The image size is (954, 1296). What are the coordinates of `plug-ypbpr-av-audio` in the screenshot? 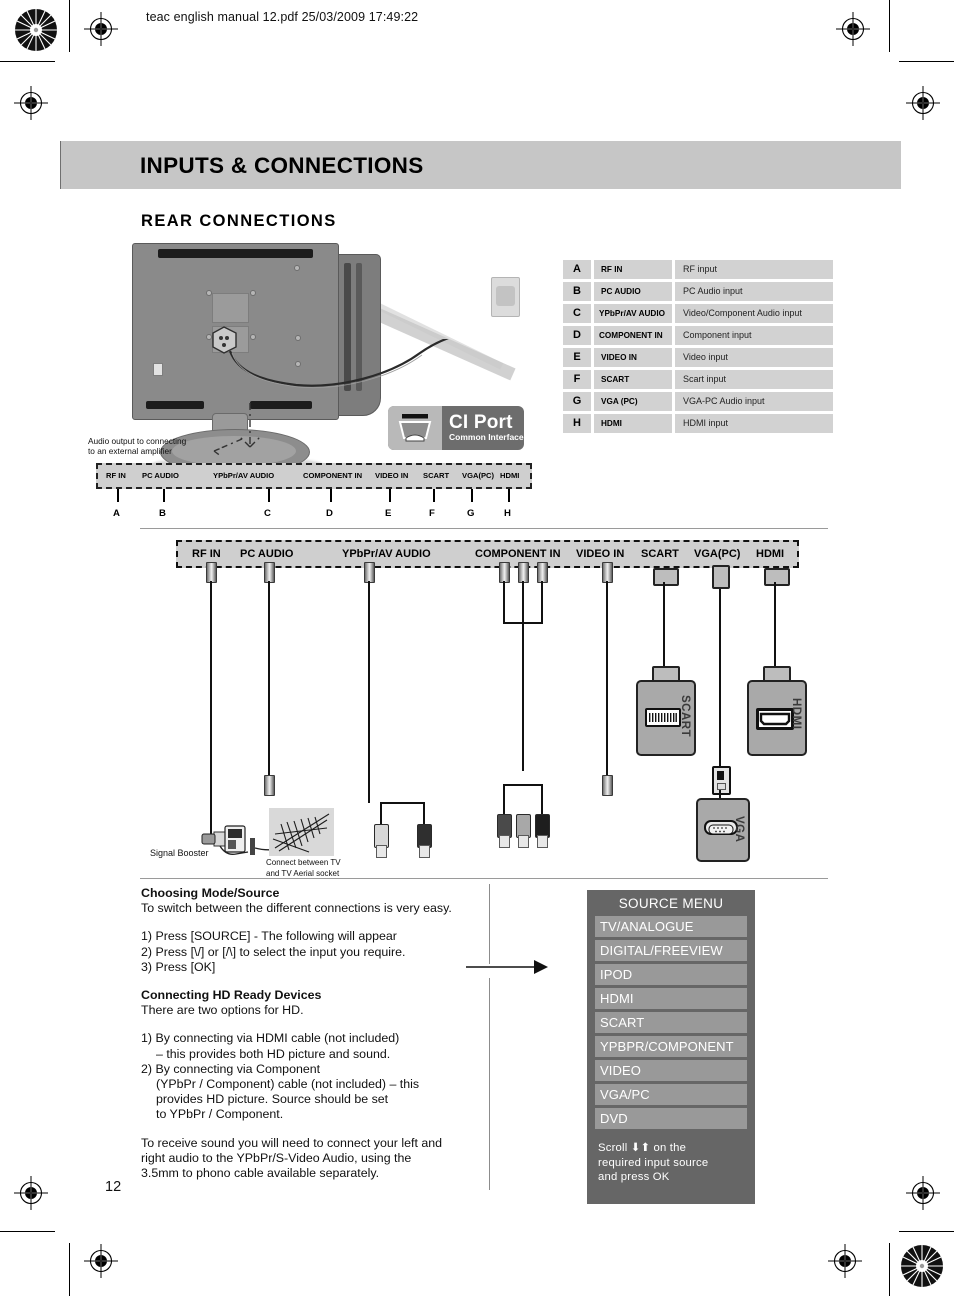 It's located at (369, 572).